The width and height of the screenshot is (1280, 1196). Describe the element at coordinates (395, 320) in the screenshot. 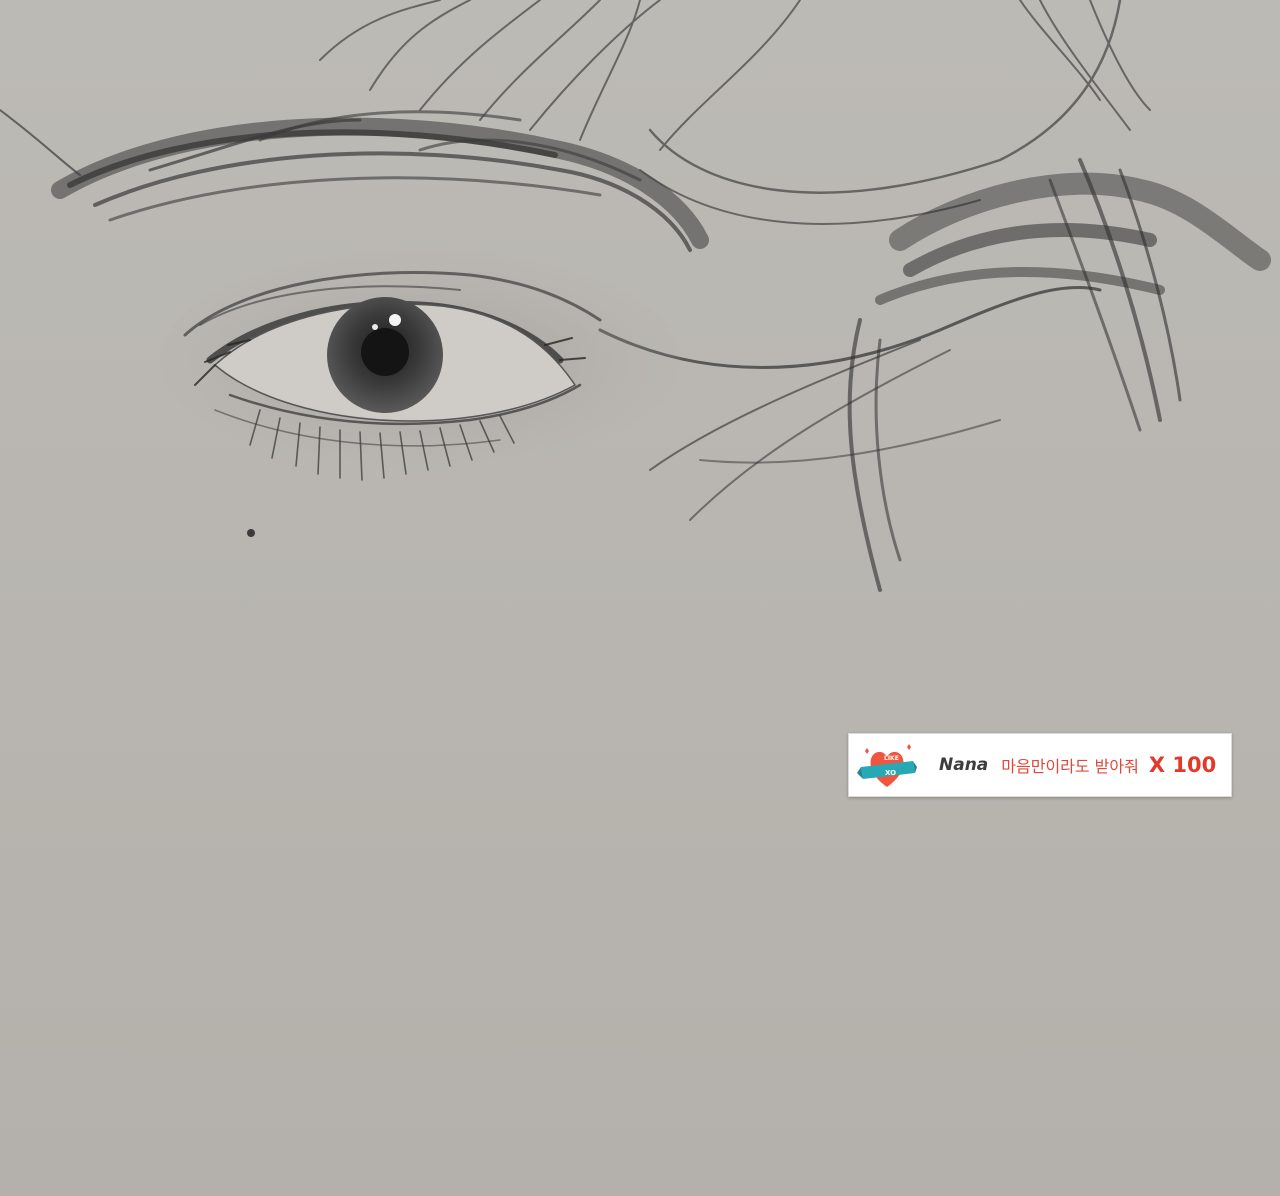

I see `eye-highlight` at that location.